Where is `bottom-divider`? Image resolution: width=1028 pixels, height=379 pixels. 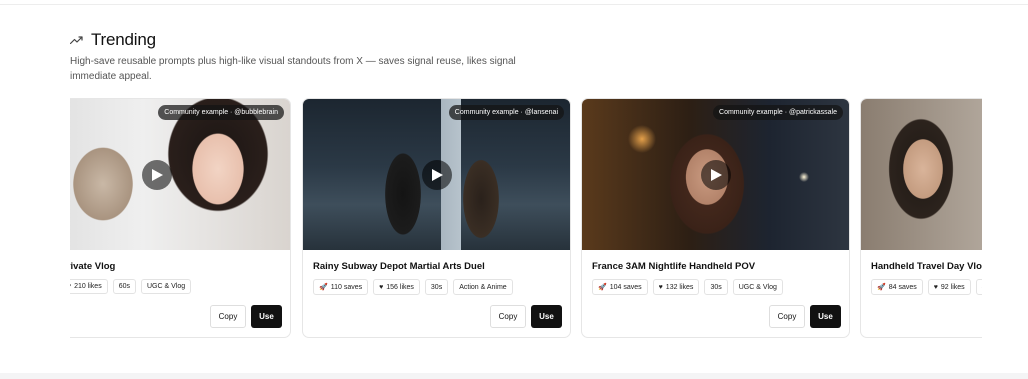 bottom-divider is located at coordinates (514, 376).